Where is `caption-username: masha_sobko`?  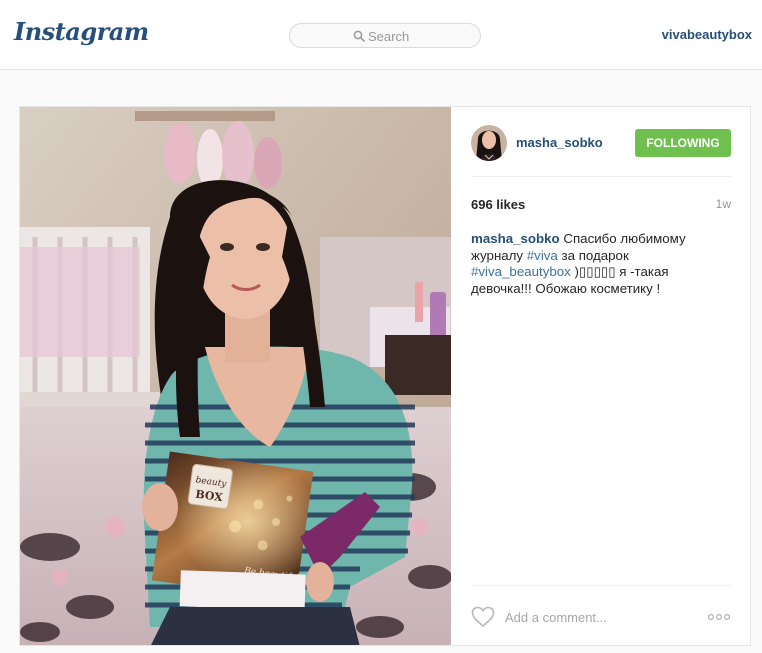
caption-username: masha_sobko is located at coordinates (515, 238).